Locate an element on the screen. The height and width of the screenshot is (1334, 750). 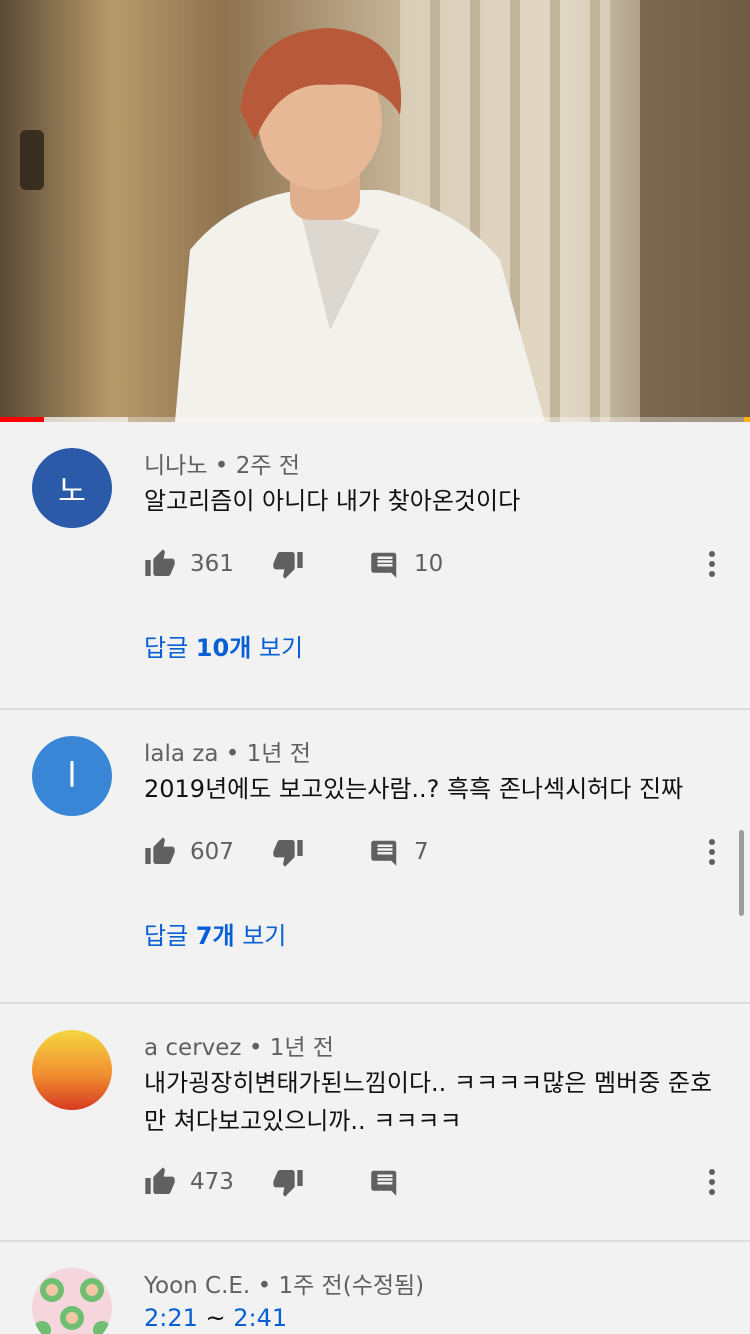
comment-text: 2019년에도 보고있는사람..? 흑흑 존나섹시허다 진짜 is located at coordinates (414, 789).